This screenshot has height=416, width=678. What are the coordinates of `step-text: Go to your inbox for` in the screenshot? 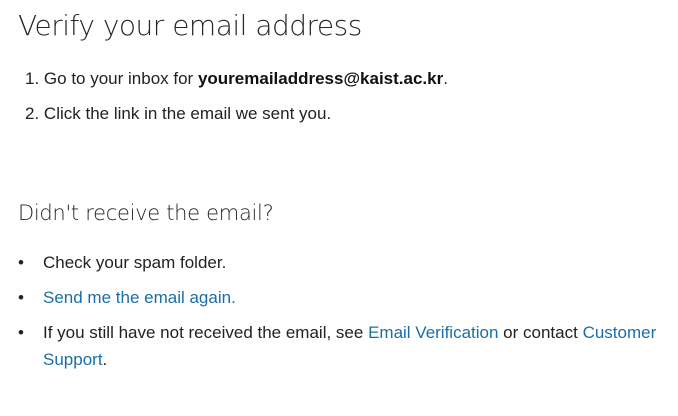 It's located at (120, 78).